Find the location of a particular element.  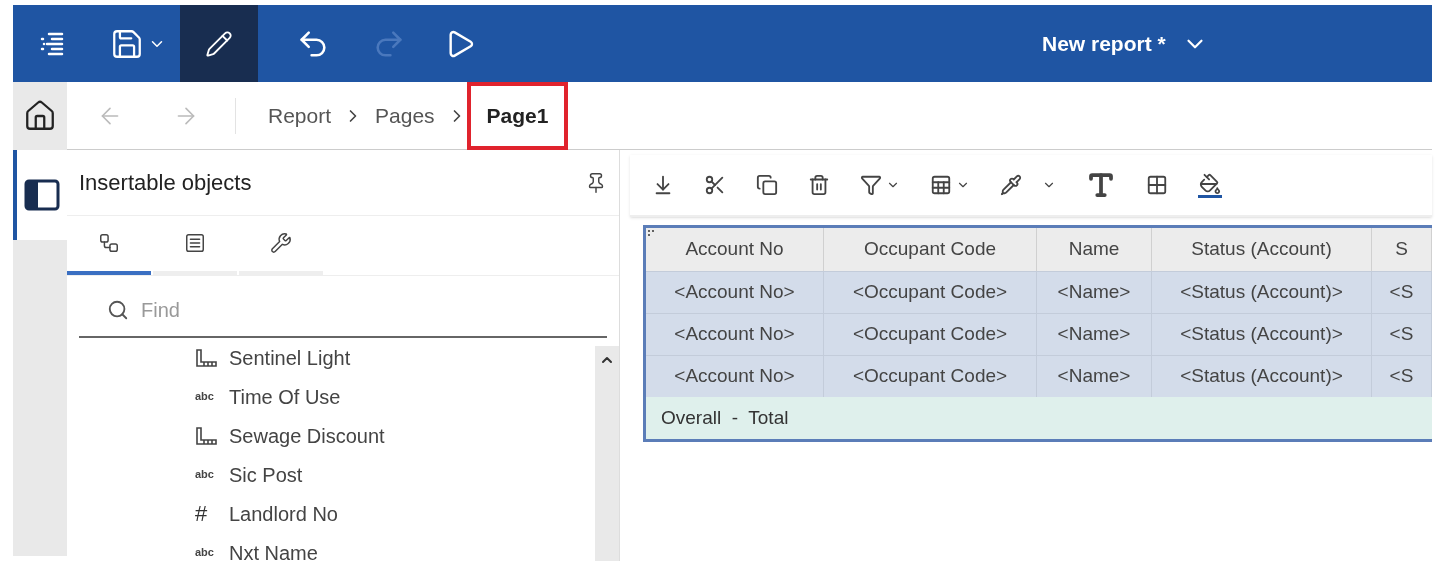

pipette-icon is located at coordinates (1028, 185).